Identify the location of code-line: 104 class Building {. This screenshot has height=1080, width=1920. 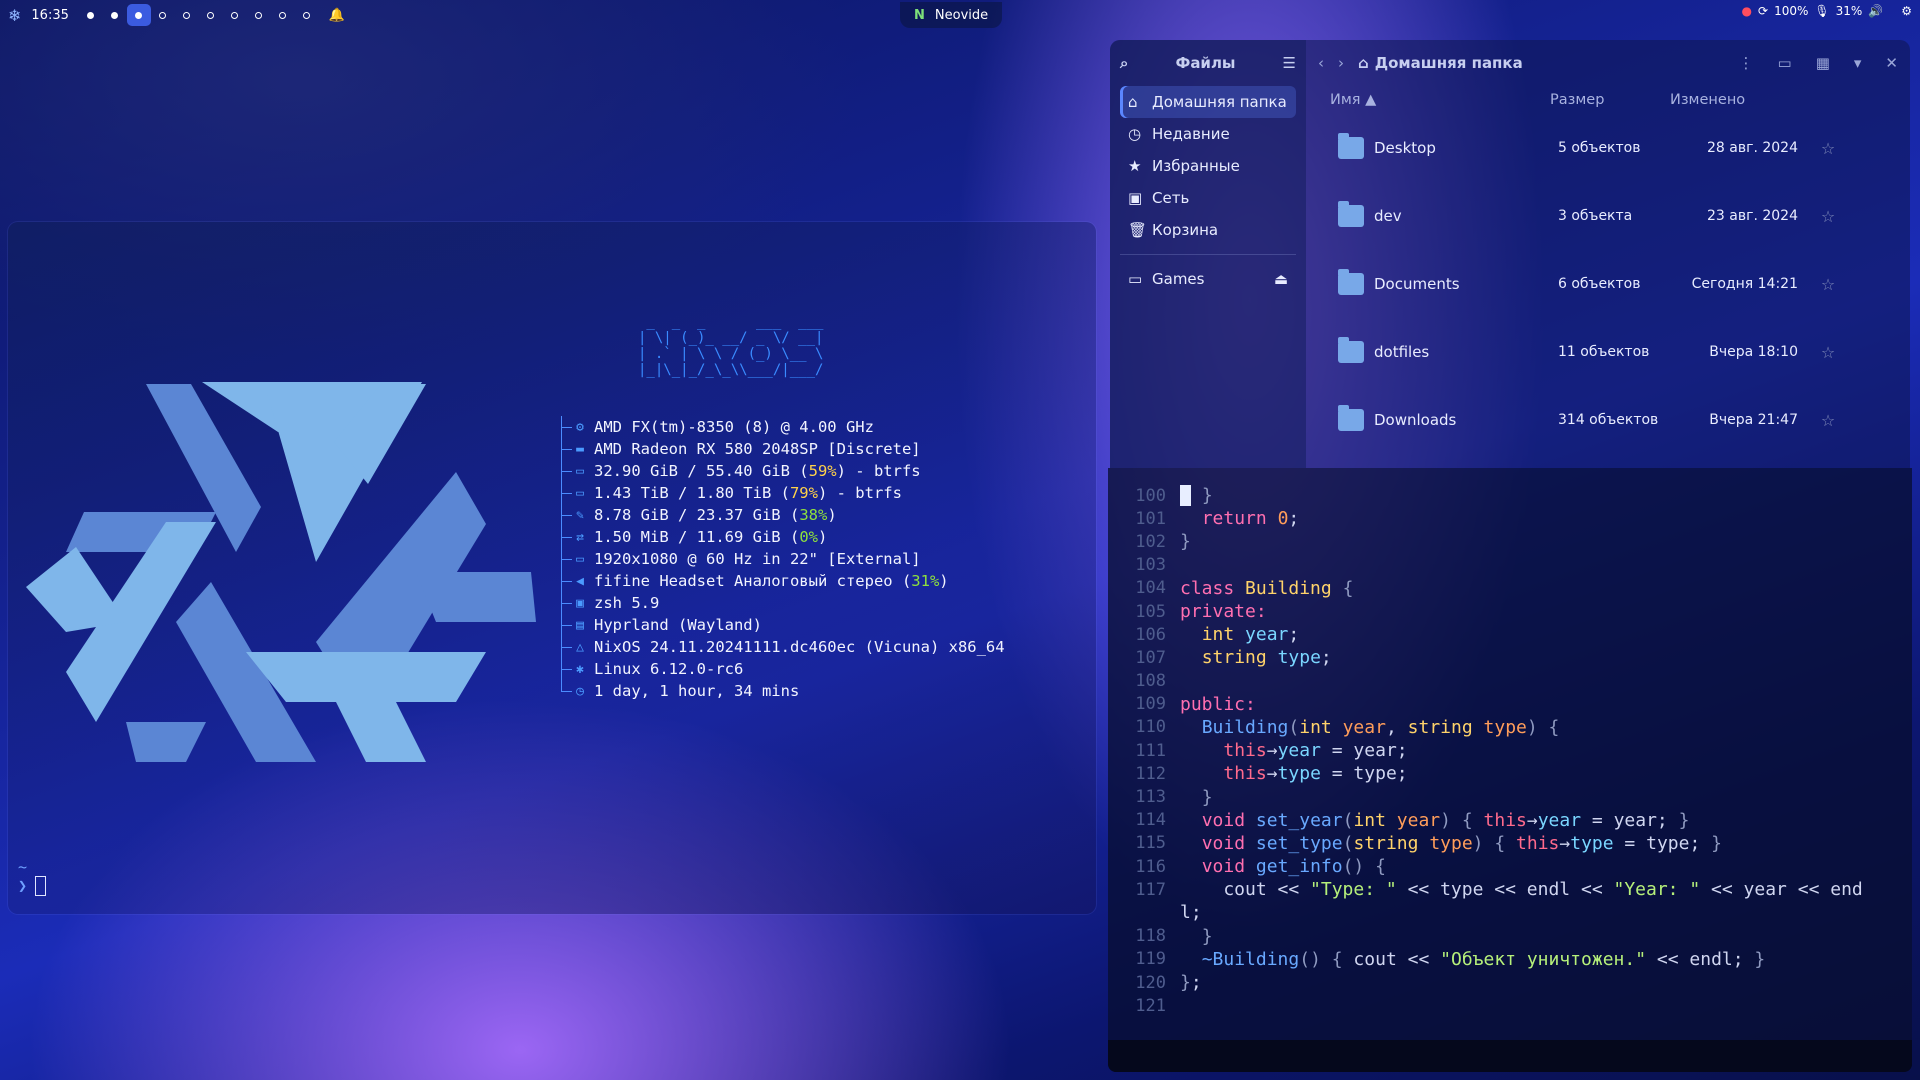
(1510, 588).